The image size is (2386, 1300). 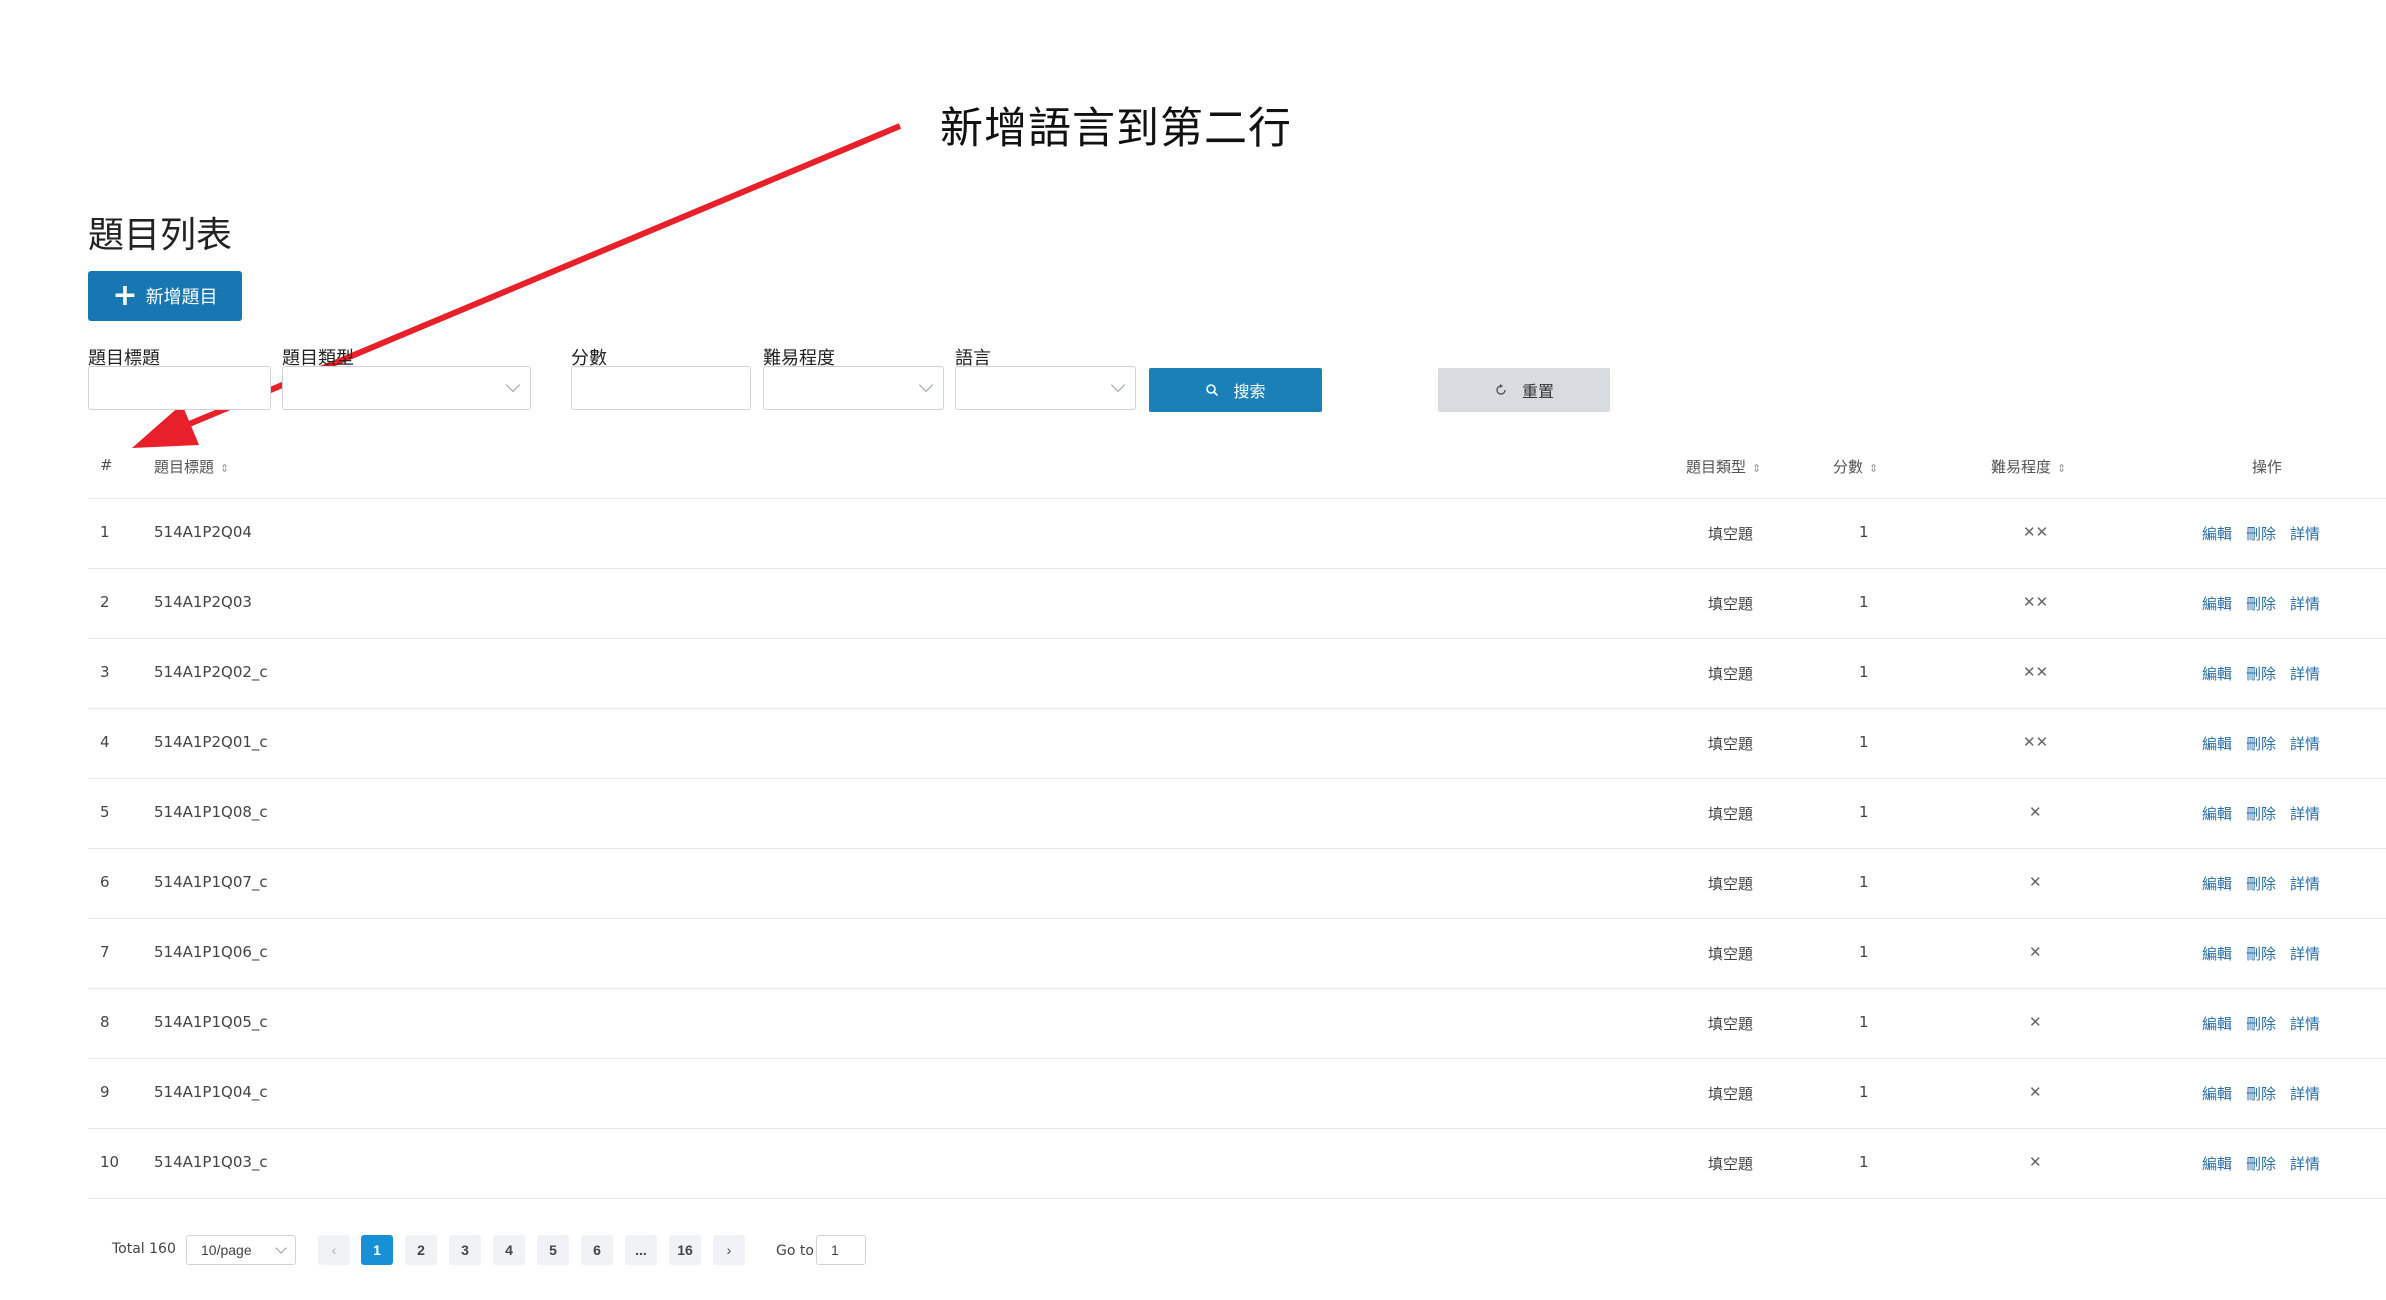 I want to click on plus-icon: +, so click(x=125, y=295).